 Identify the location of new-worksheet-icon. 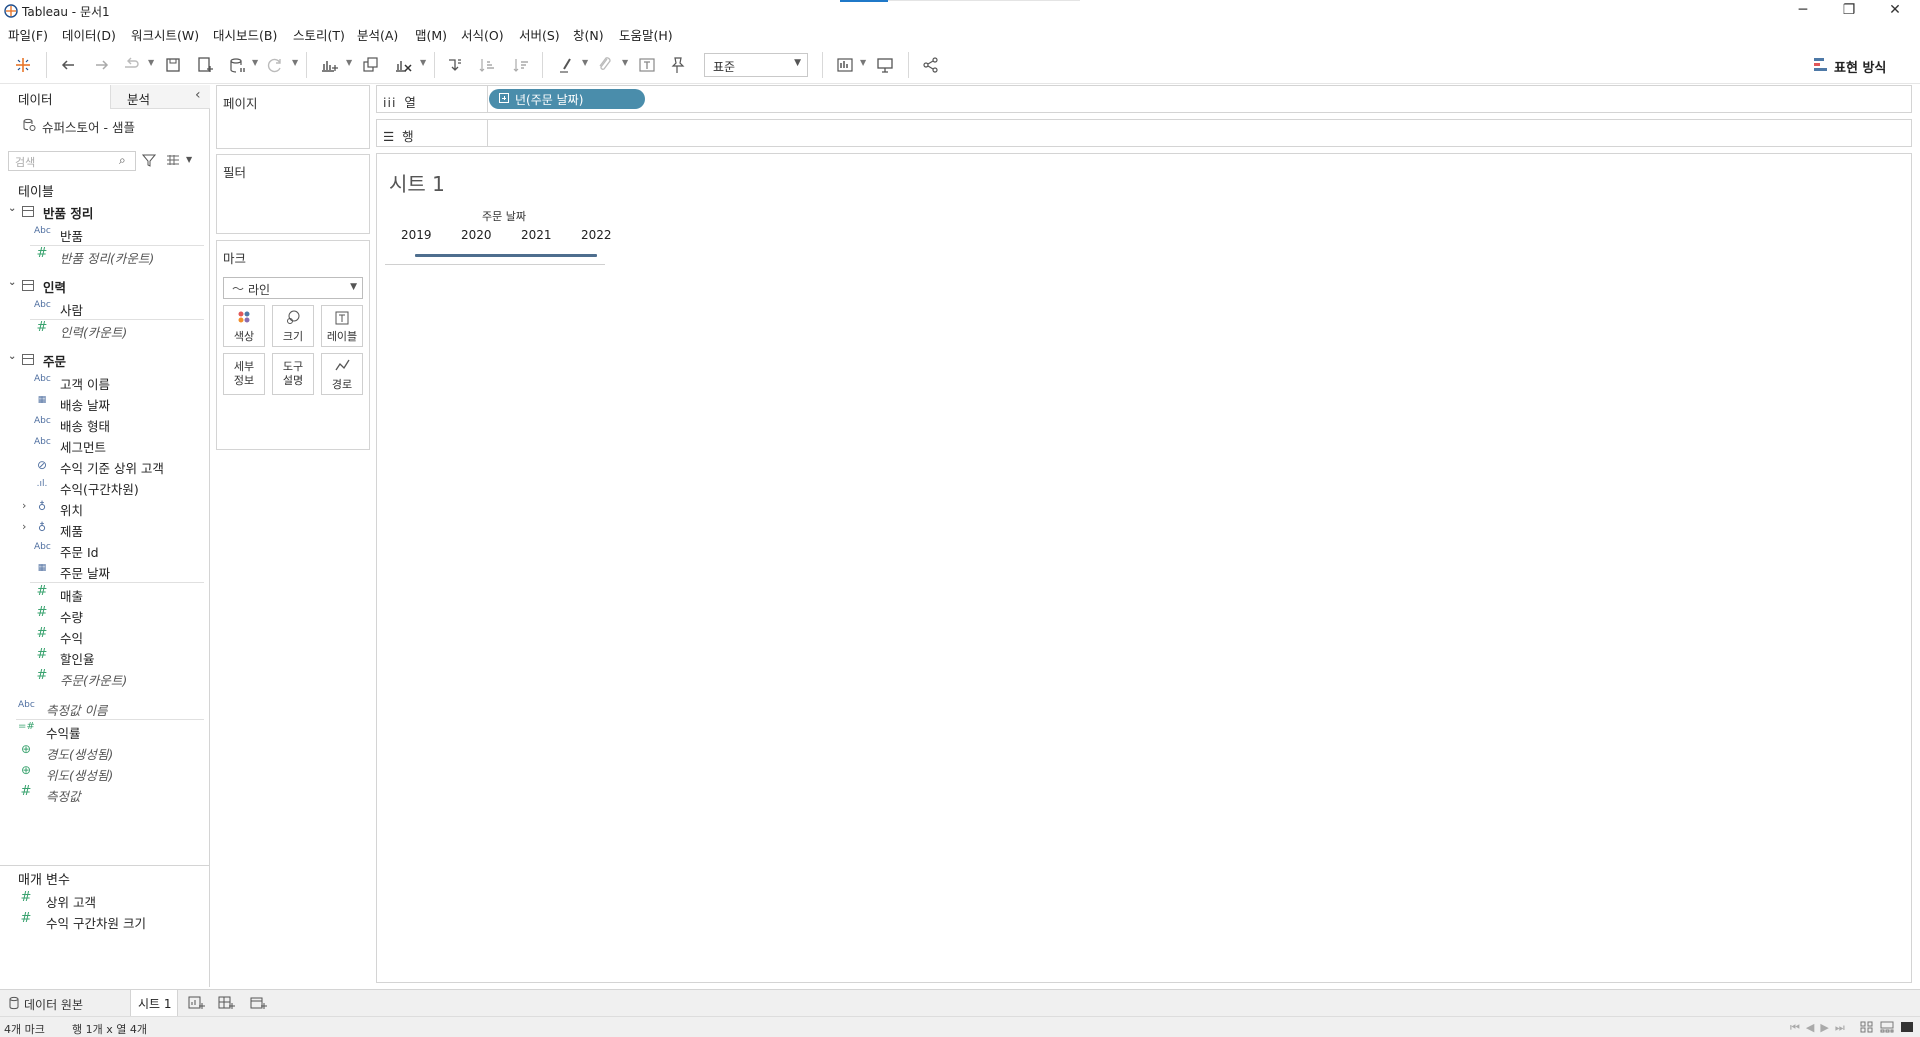
(329, 65).